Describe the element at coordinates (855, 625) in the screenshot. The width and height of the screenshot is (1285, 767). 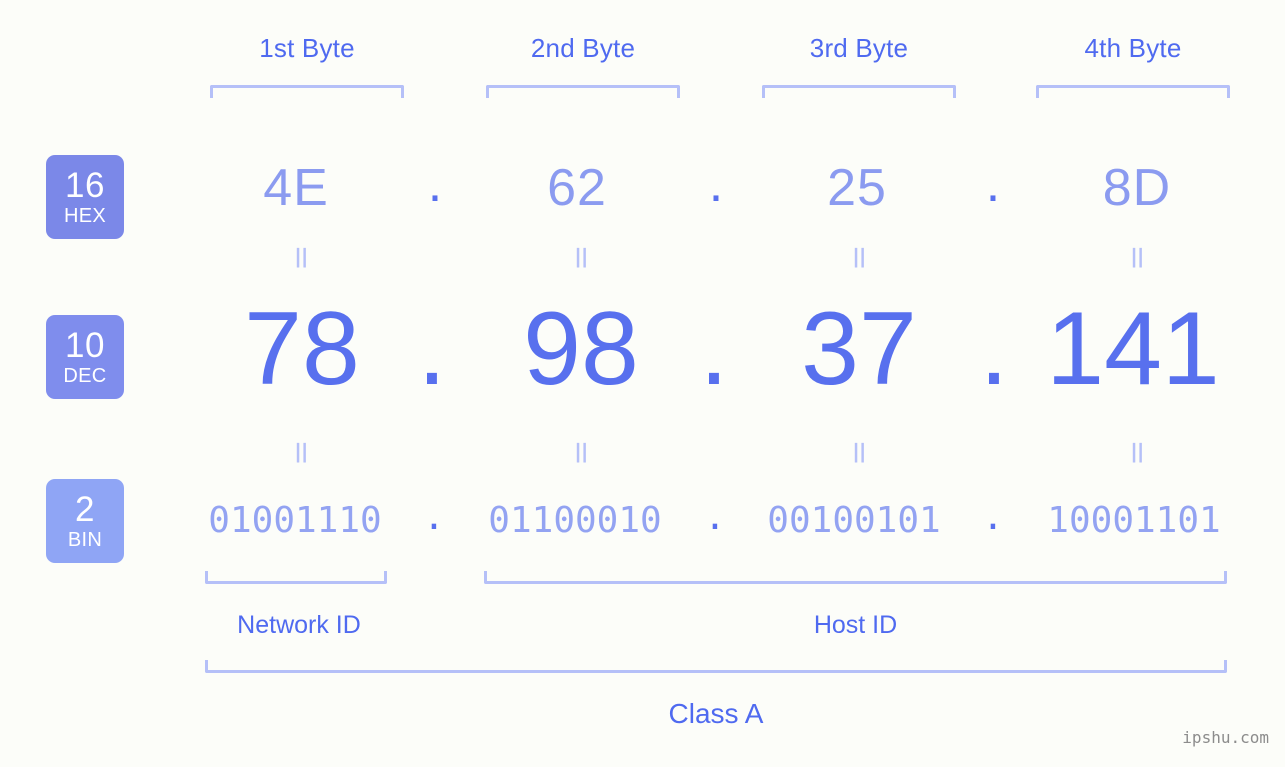
I see `host-id-label: Host ID` at that location.